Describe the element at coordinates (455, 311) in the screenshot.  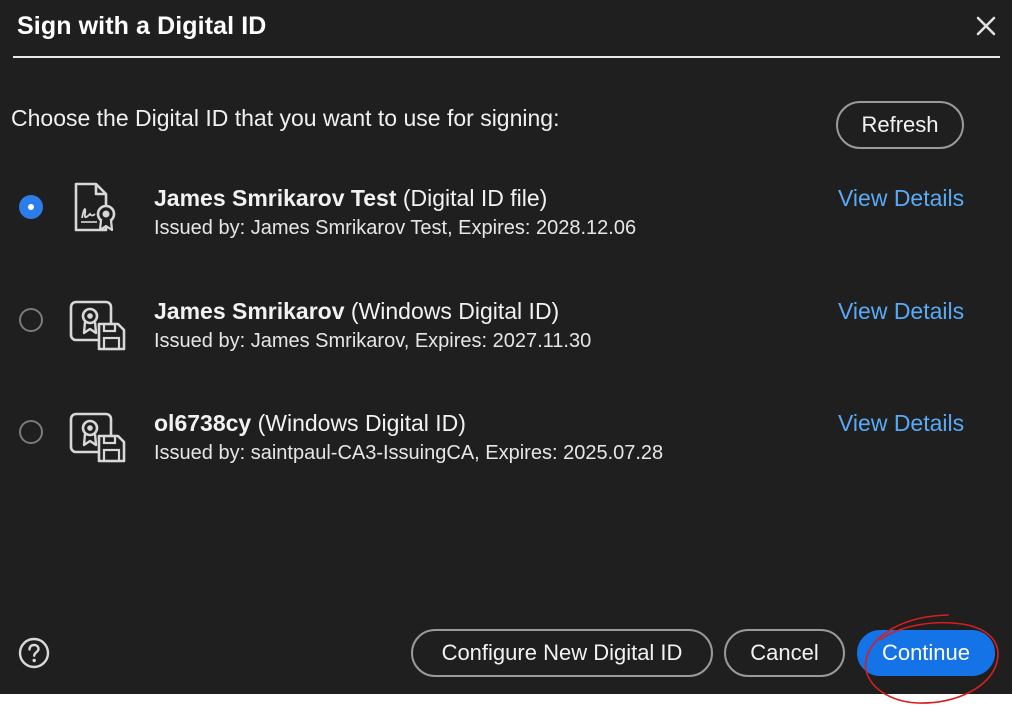
I see `id-type-2: (Windows Digital ID)` at that location.